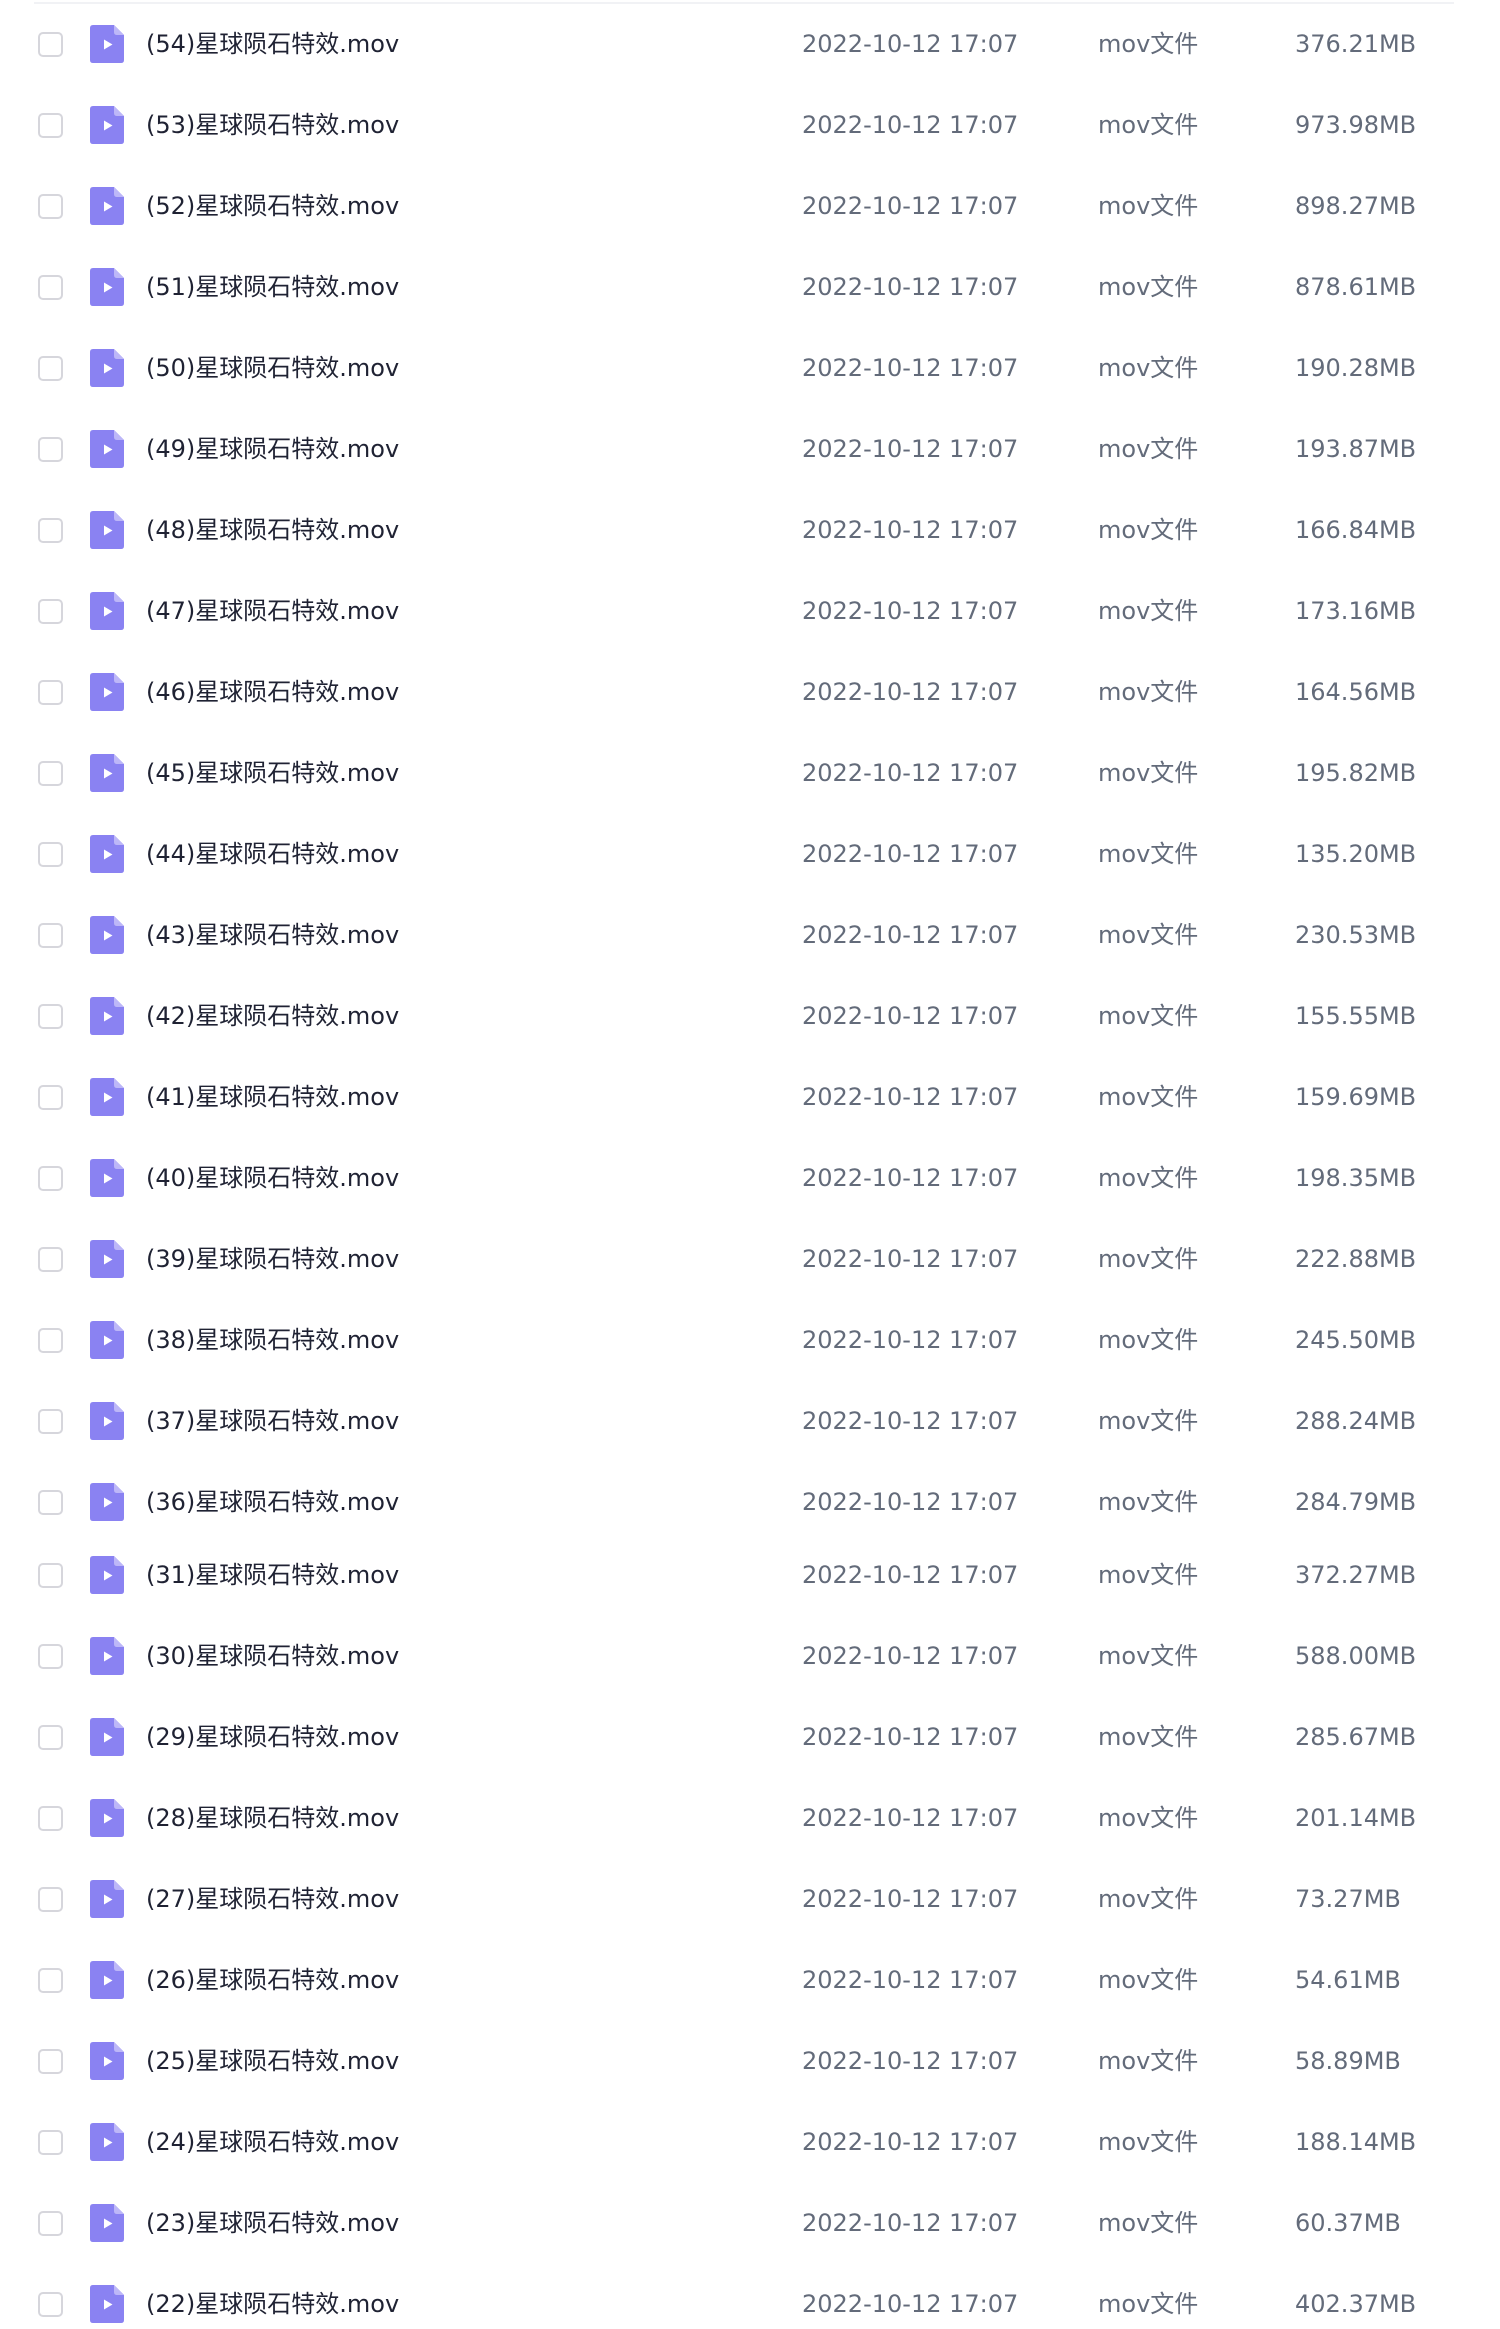  Describe the element at coordinates (272, 449) in the screenshot. I see `file-name: (49)星球陨石特效.mov` at that location.